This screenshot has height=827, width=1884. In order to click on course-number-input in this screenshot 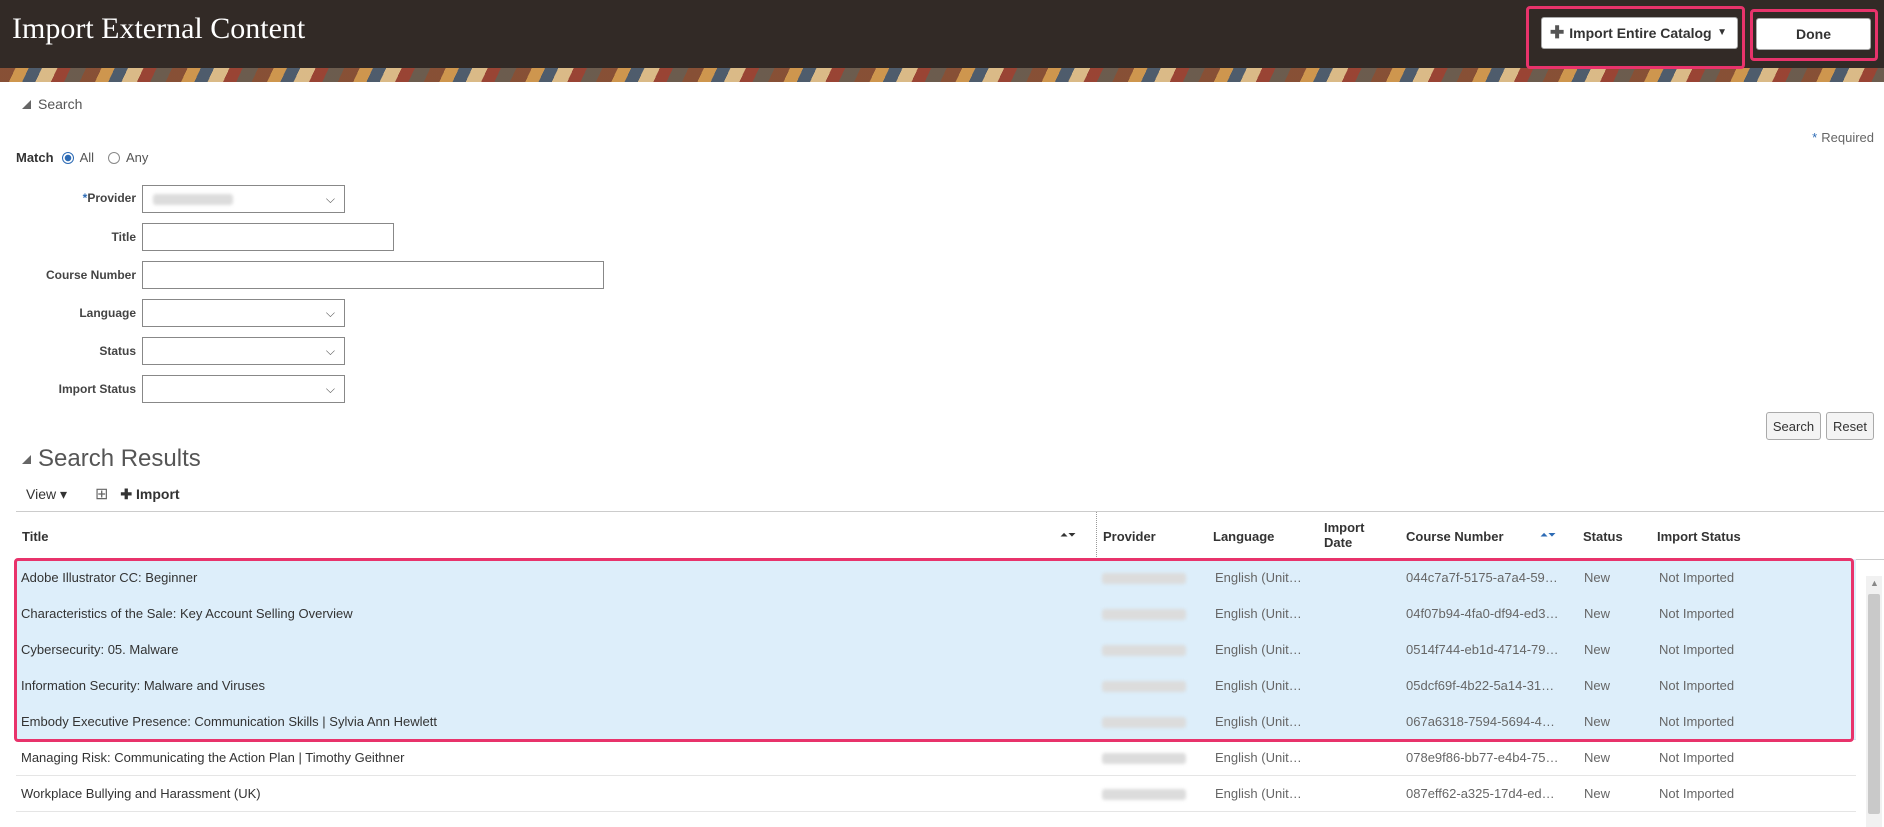, I will do `click(373, 275)`.